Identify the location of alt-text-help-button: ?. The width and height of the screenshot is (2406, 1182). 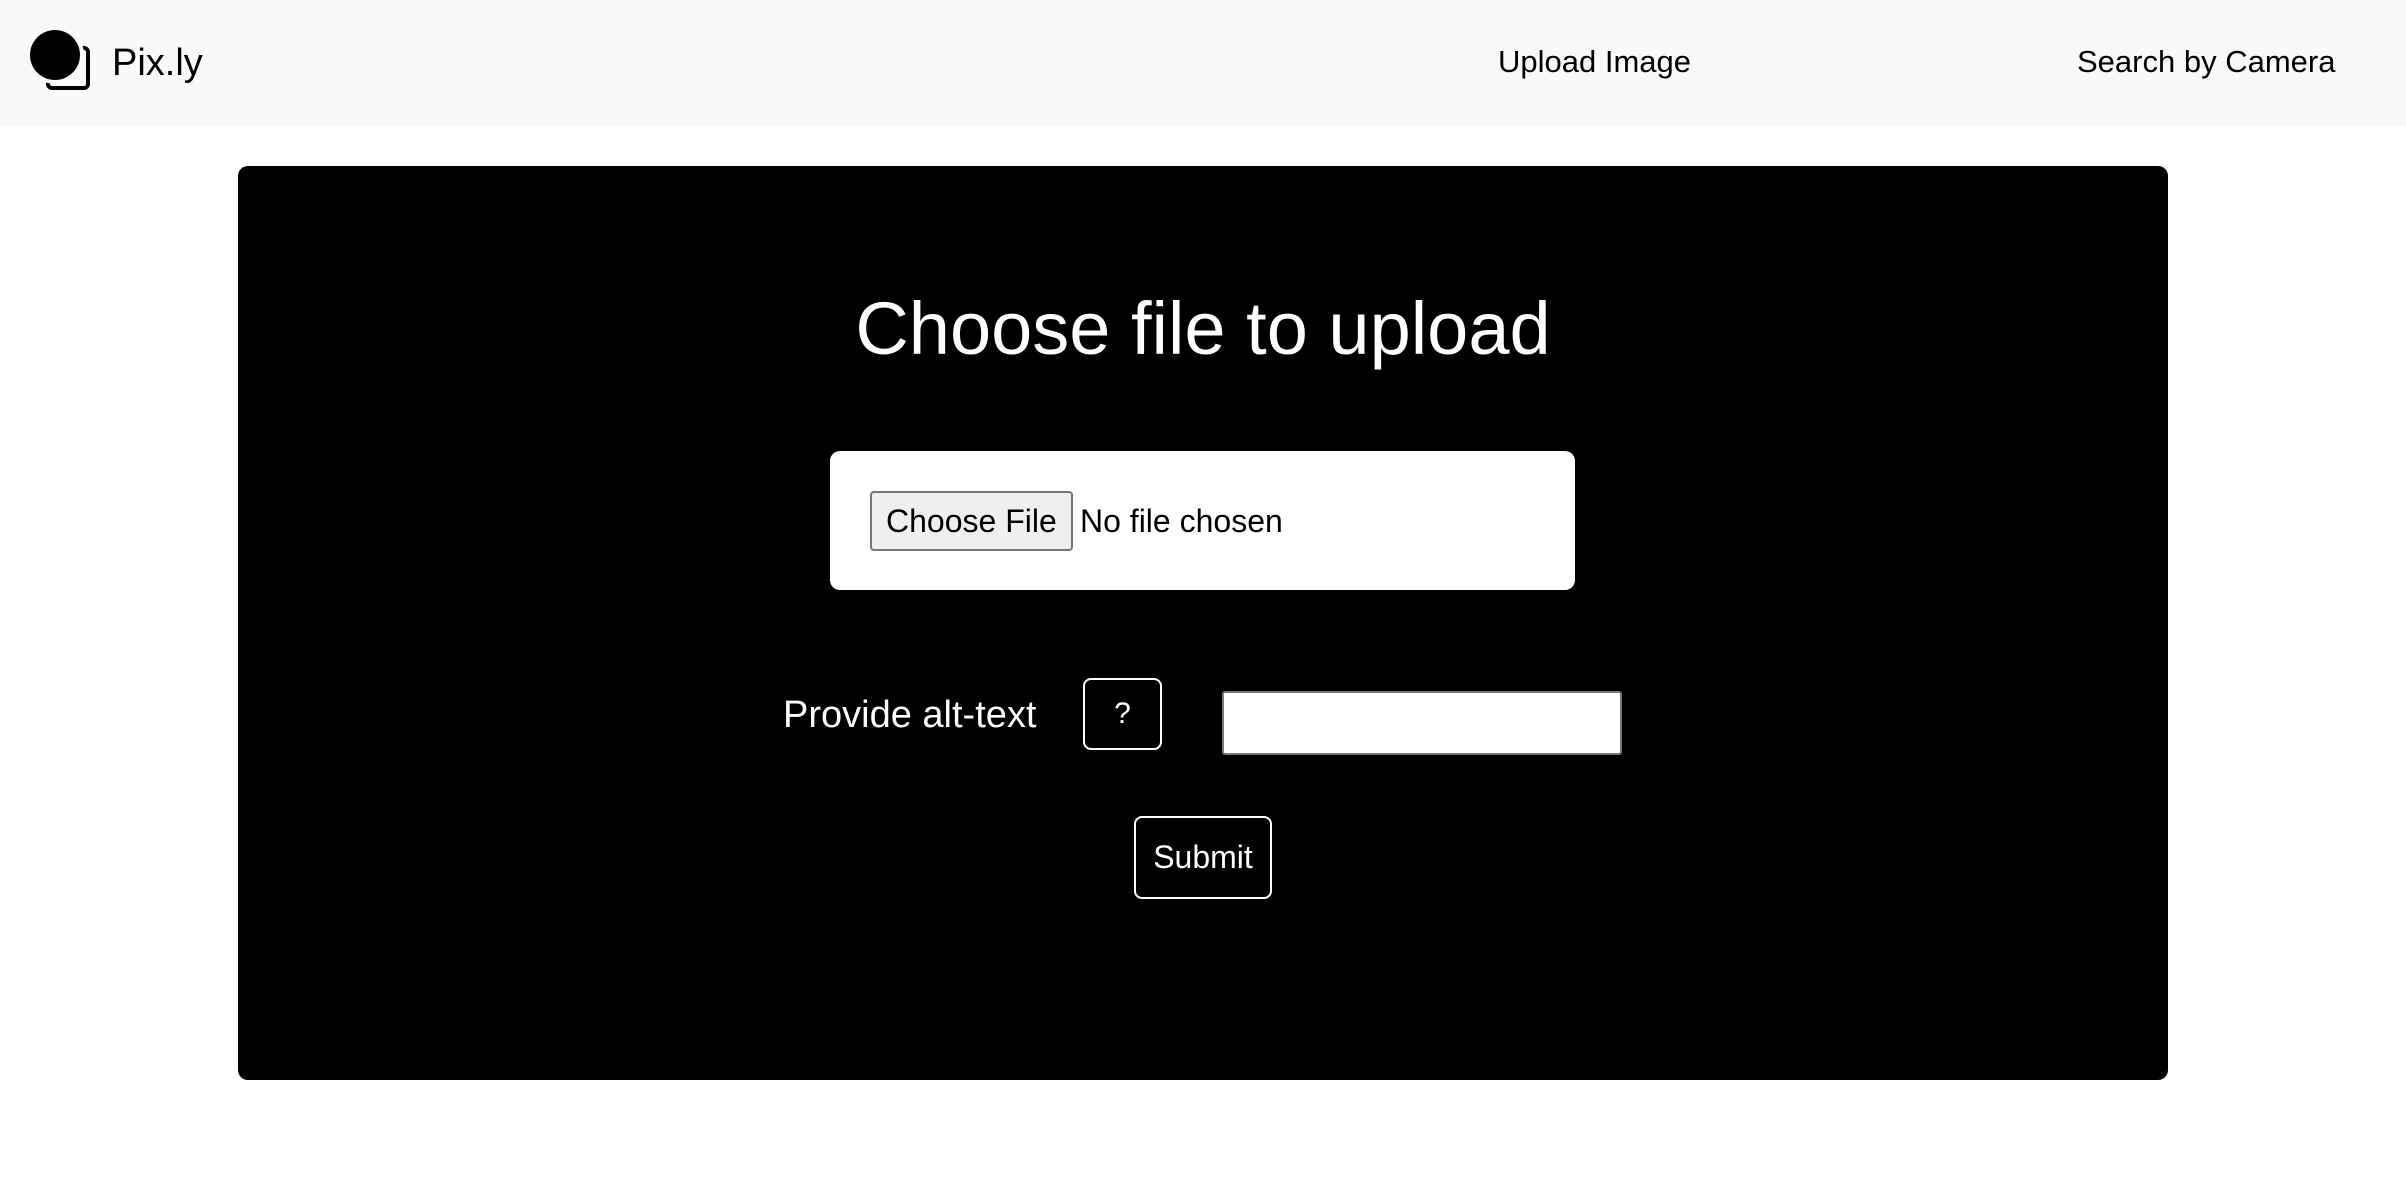
(1122, 714).